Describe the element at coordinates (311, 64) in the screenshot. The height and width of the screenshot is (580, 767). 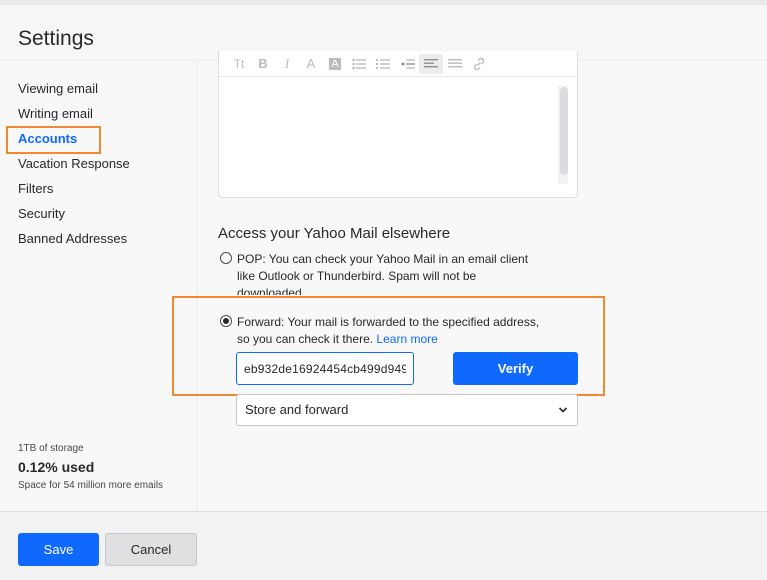
I see `text-color-icon: A` at that location.